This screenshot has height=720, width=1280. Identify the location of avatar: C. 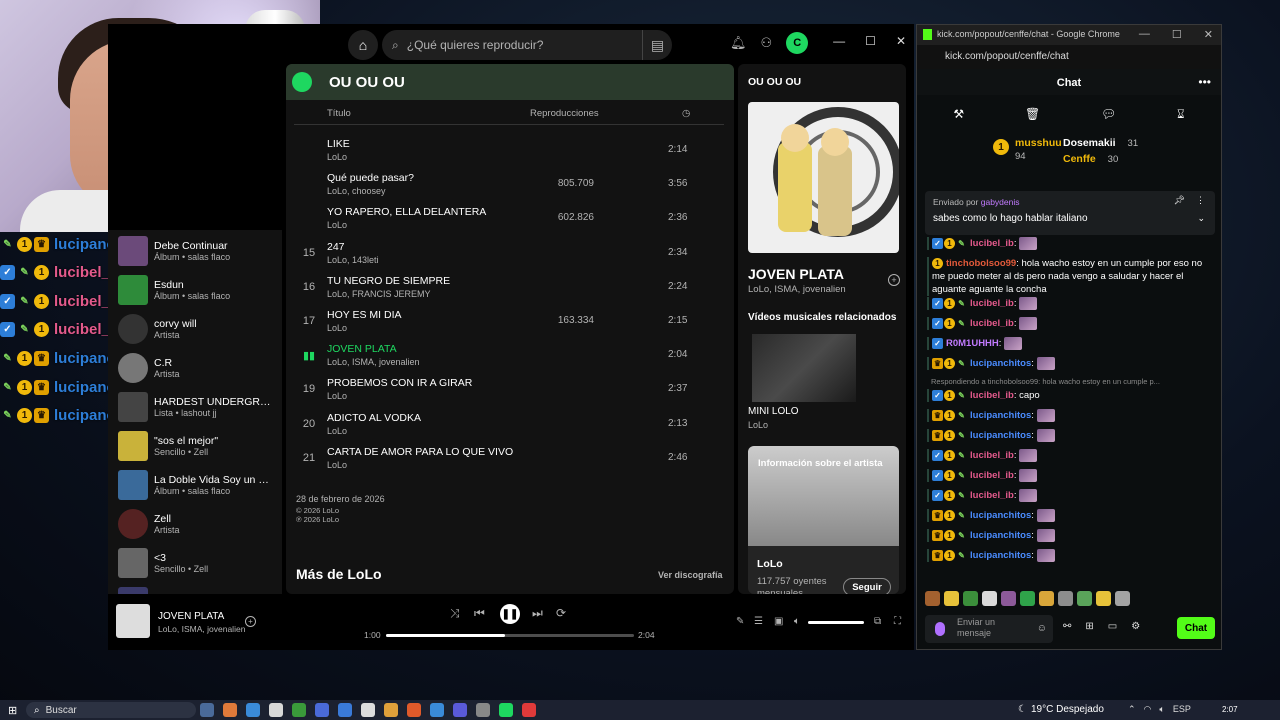
(797, 43).